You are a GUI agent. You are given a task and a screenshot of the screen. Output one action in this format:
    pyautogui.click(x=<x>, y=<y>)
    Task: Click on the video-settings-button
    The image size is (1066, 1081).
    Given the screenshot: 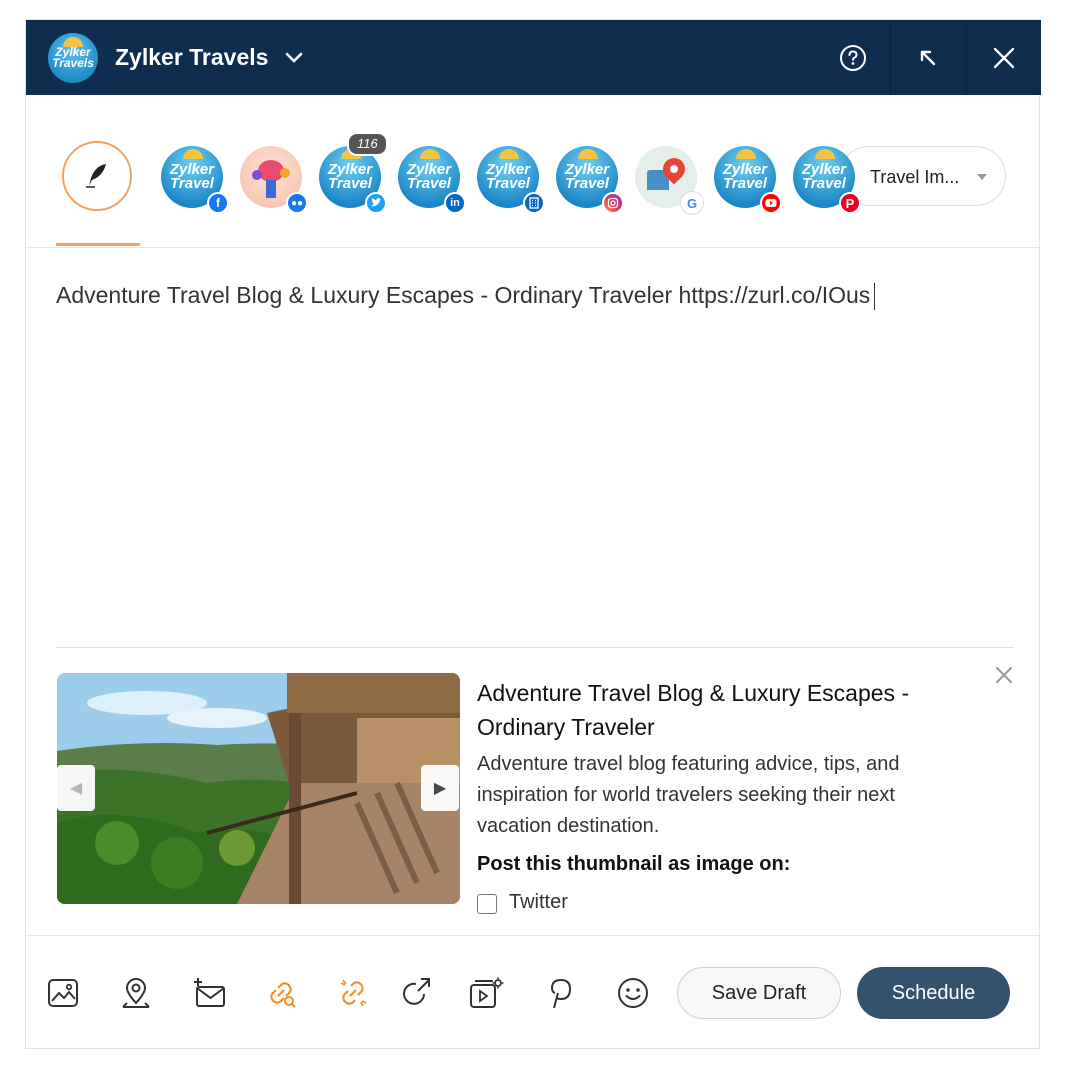 What is the action you would take?
    pyautogui.click(x=487, y=993)
    